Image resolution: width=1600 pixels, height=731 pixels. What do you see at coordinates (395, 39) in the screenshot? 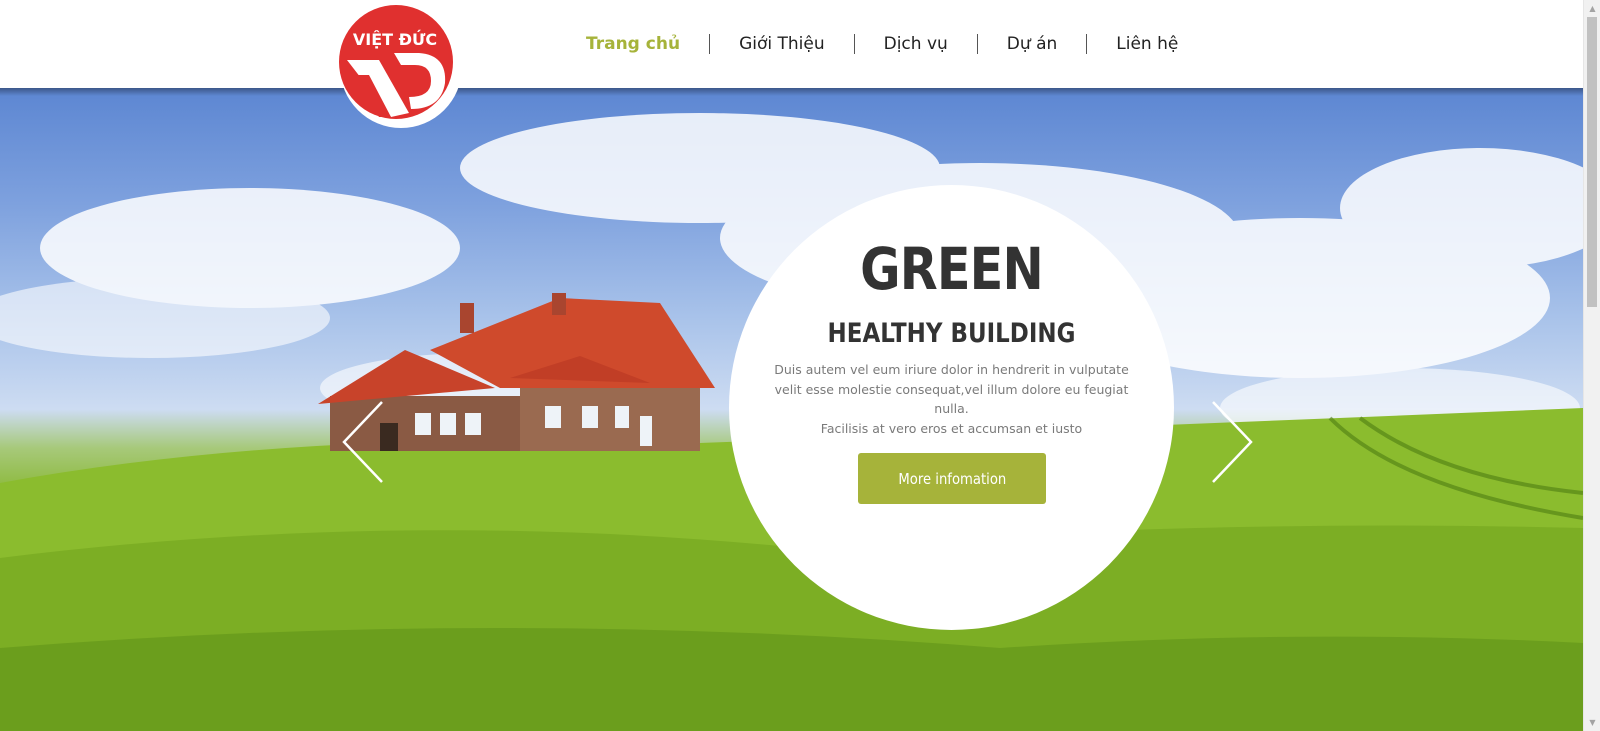
I see `logo-text: VIỆT ĐỨC` at bounding box center [395, 39].